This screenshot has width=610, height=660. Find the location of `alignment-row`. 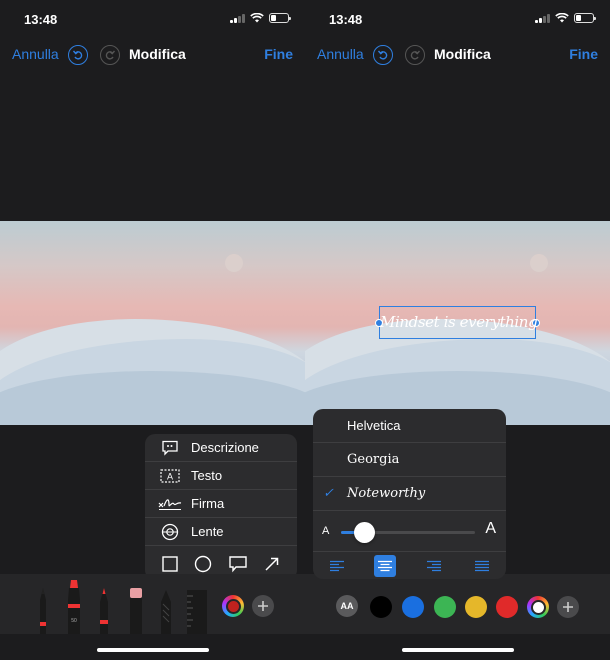

alignment-row is located at coordinates (409, 565).